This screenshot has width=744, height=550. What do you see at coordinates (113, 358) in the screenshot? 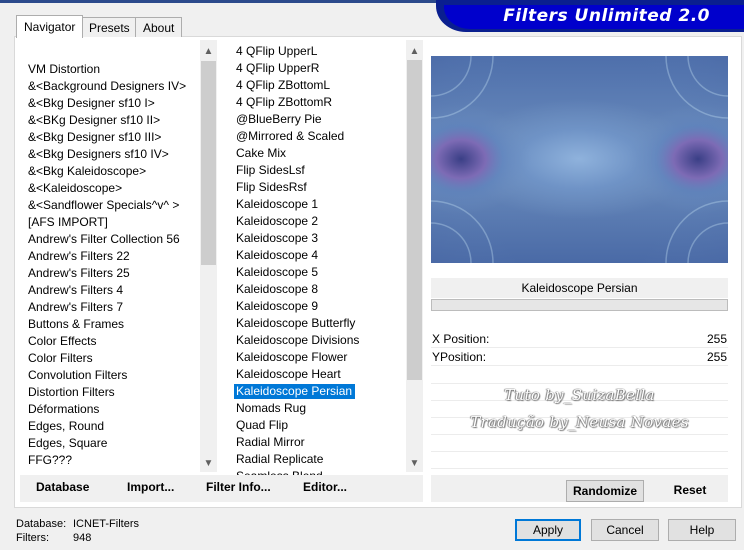
I see `category-list-item: Color Filters` at bounding box center [113, 358].